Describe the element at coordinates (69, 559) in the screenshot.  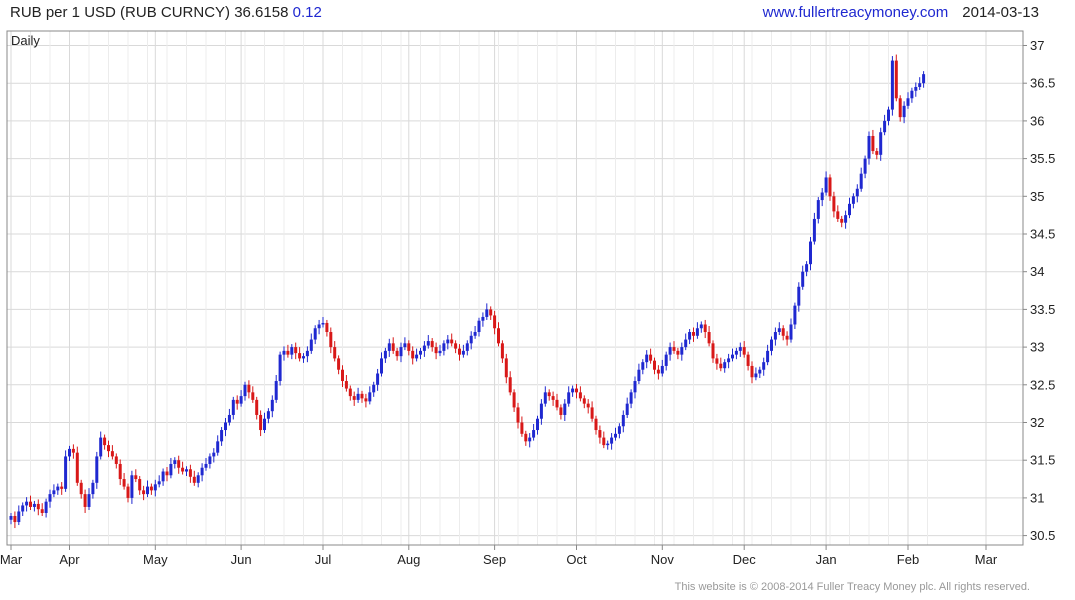
I see `x-tick-label: Apr` at that location.